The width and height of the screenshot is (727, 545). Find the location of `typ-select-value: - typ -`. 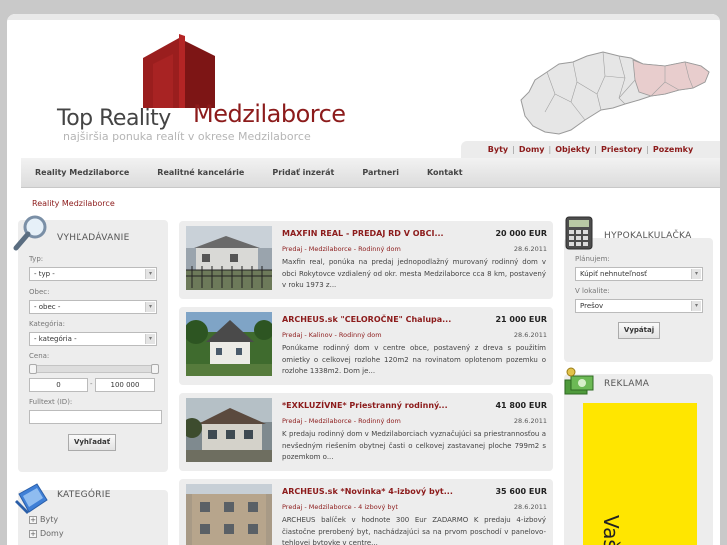

typ-select-value: - typ - is located at coordinates (44, 274).